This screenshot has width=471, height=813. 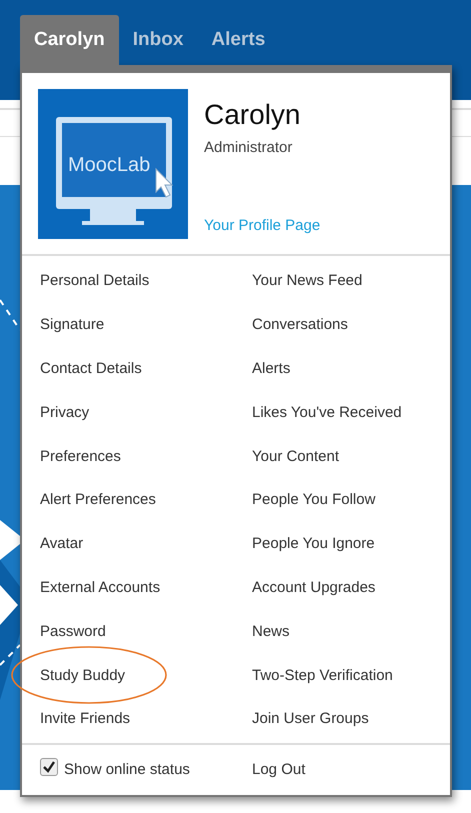 I want to click on menu-item: Account Upgrades, so click(x=314, y=587).